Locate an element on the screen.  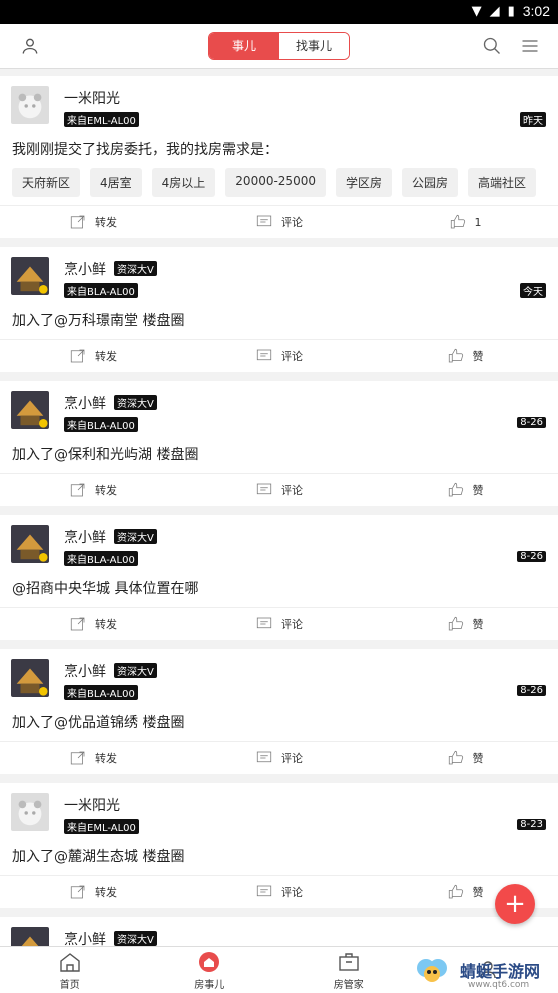
dragonfly-logo-icon is located at coordinates (432, 970).